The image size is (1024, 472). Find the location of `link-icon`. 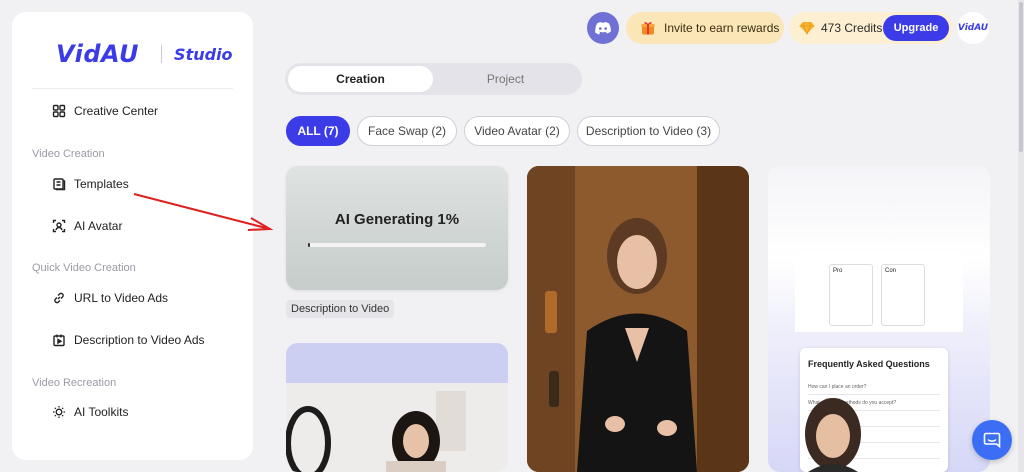

link-icon is located at coordinates (59, 298).